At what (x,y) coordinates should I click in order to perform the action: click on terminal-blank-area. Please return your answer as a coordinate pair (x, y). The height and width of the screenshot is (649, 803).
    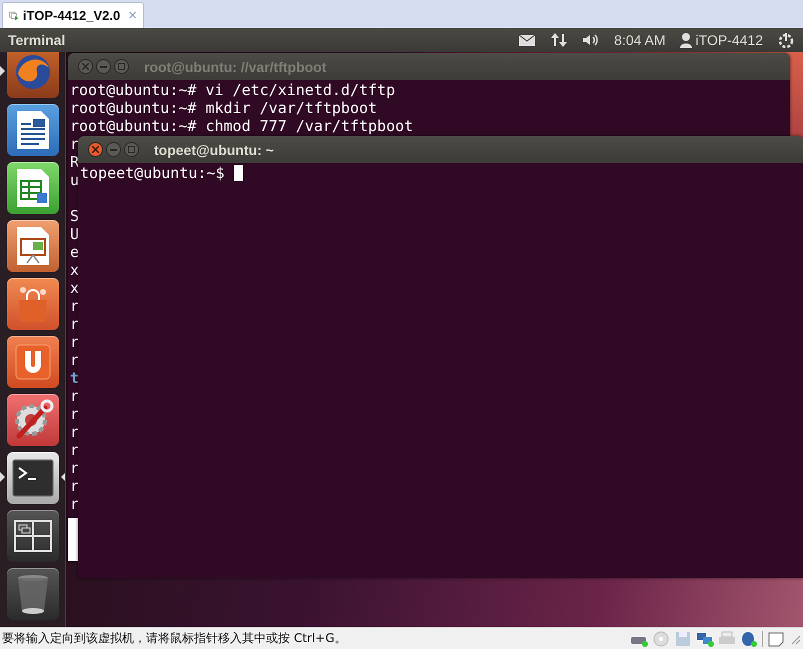
    Looking at the image, I should click on (73, 539).